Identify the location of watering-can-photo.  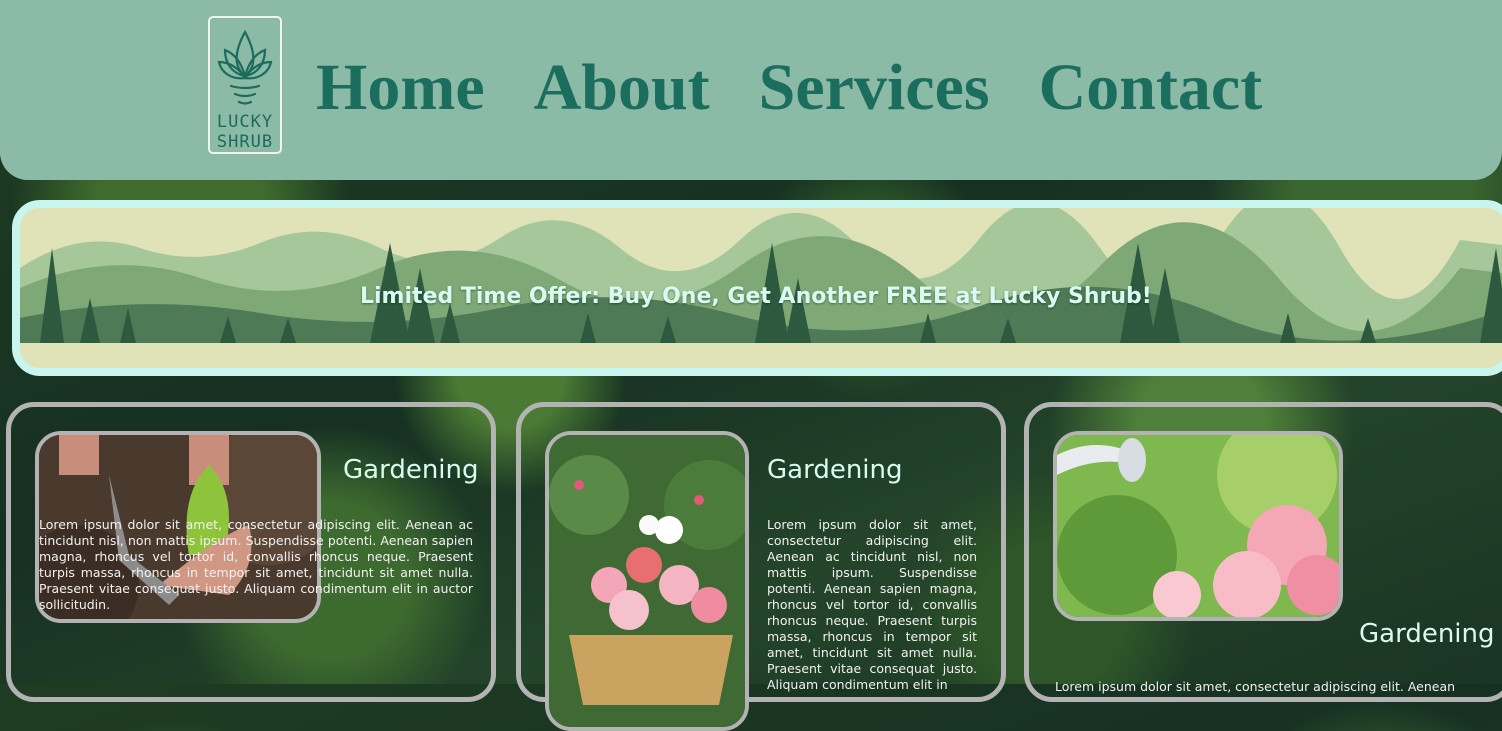
(1198, 526).